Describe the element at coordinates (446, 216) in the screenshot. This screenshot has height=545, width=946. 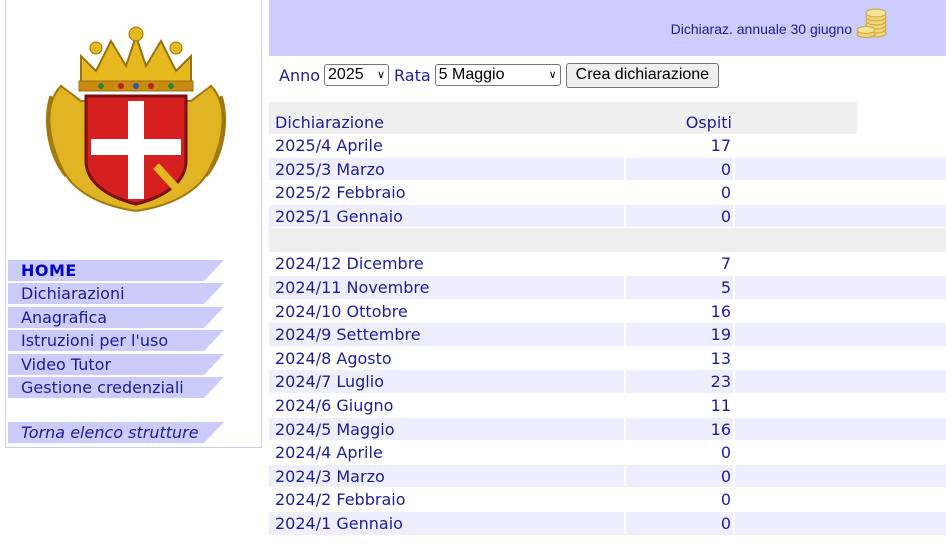
I see `cell-dichiarazione: 2025/1 Gennaio` at that location.